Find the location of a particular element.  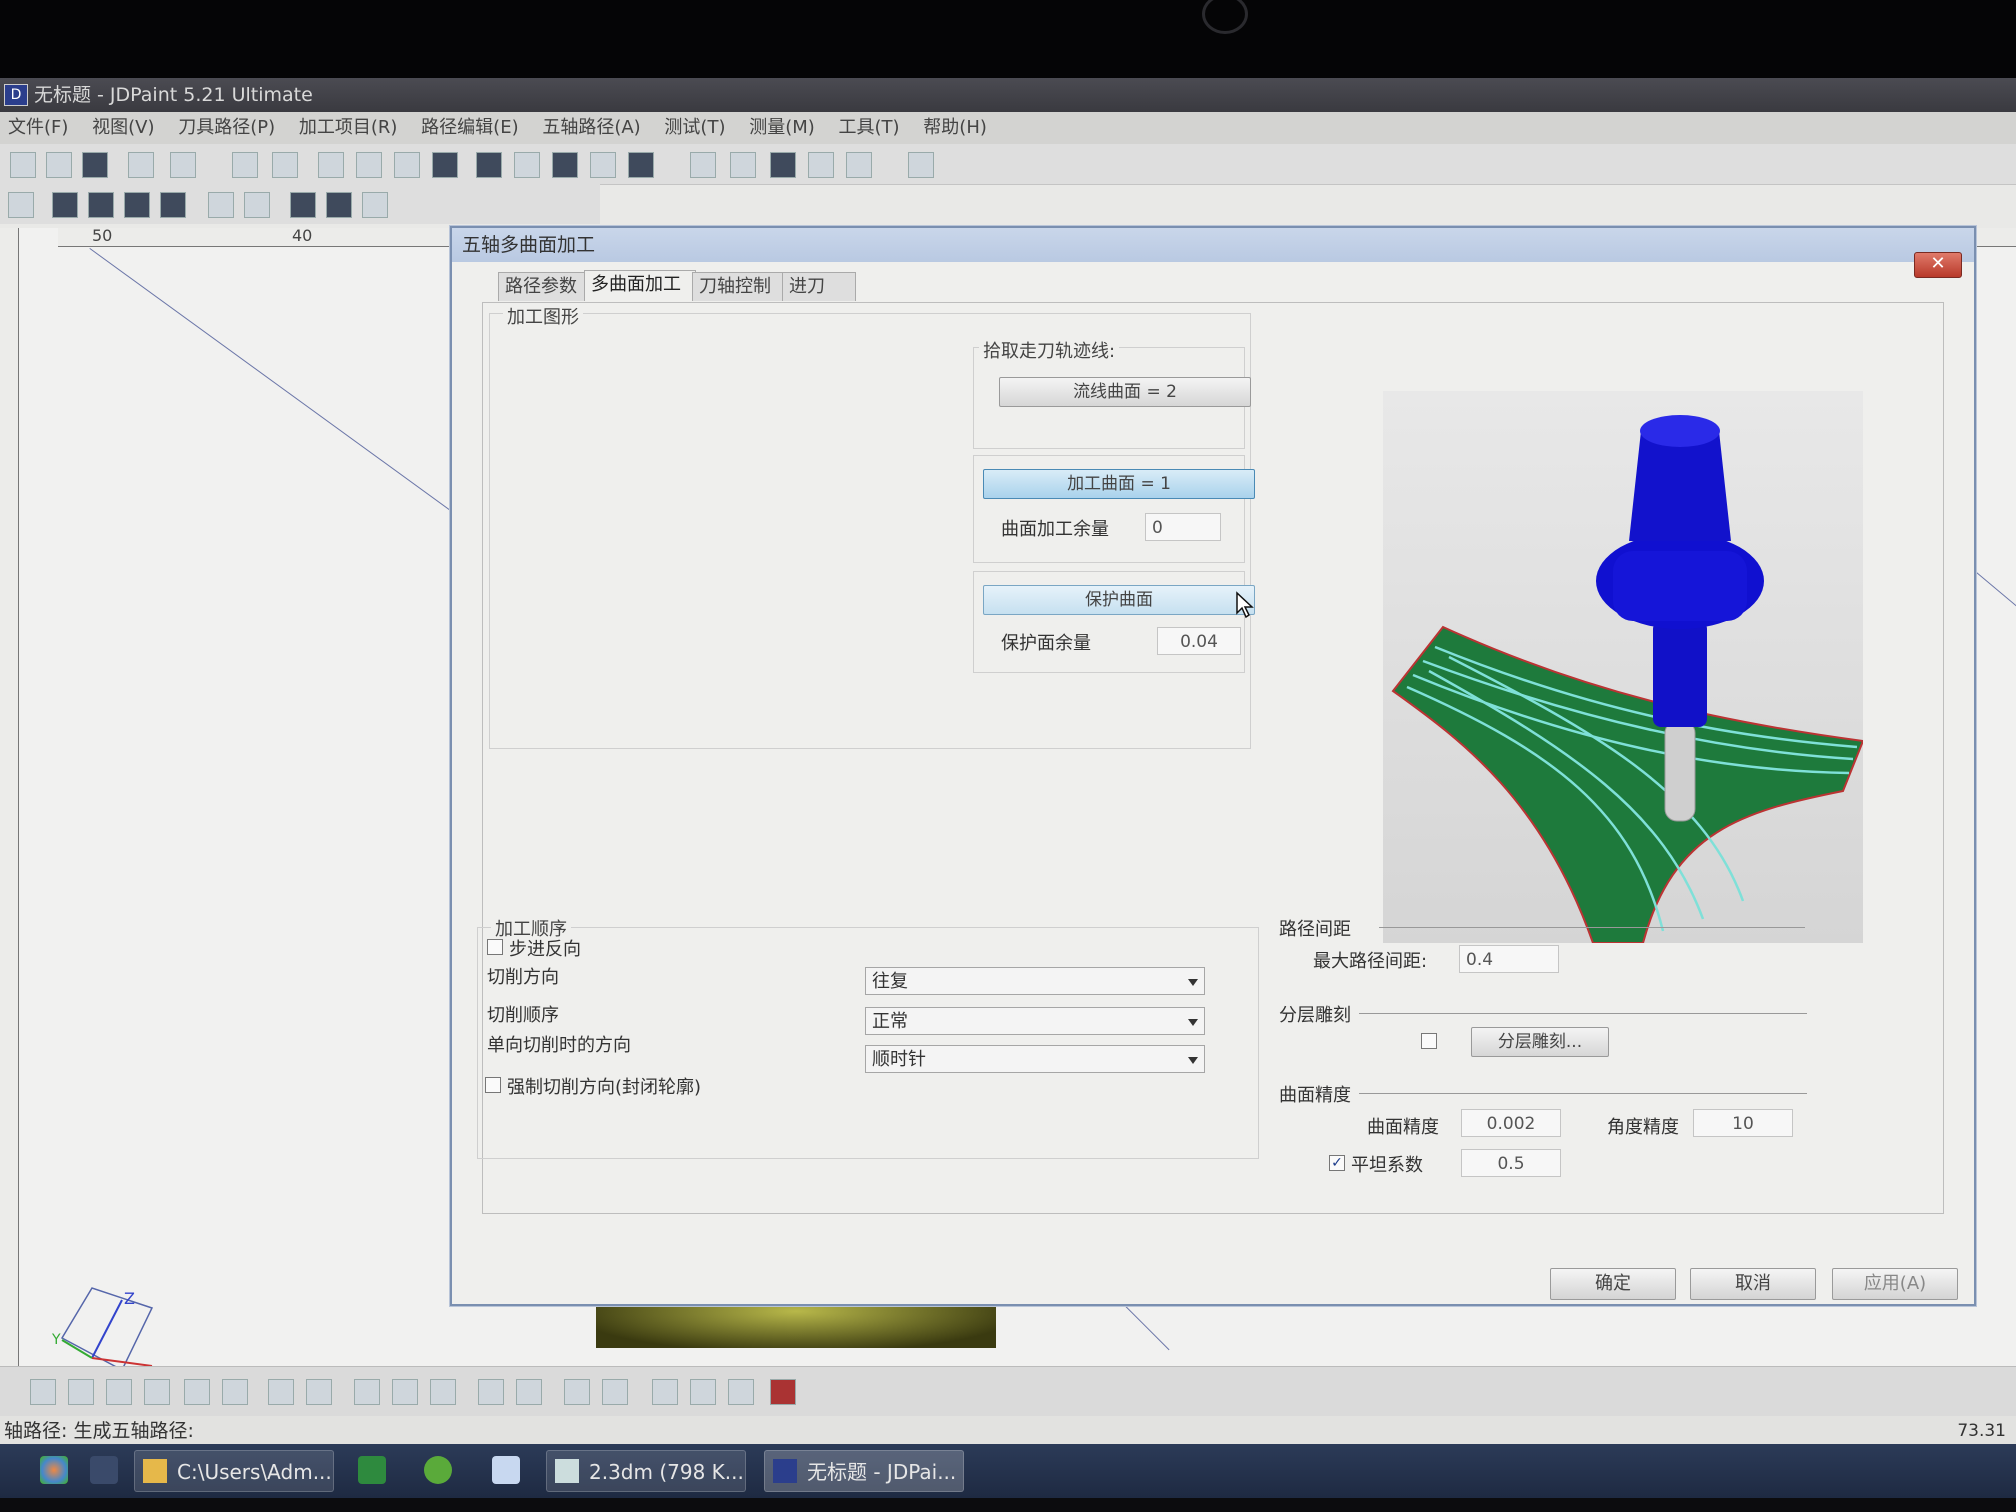

one-way-direction-select: 顺时针 is located at coordinates (1035, 1059).